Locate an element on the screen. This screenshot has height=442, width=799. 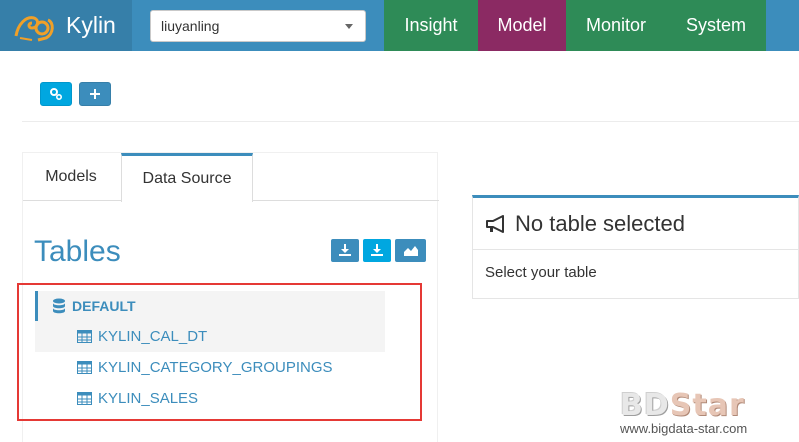
tab-data-source: Data Source is located at coordinates (187, 177).